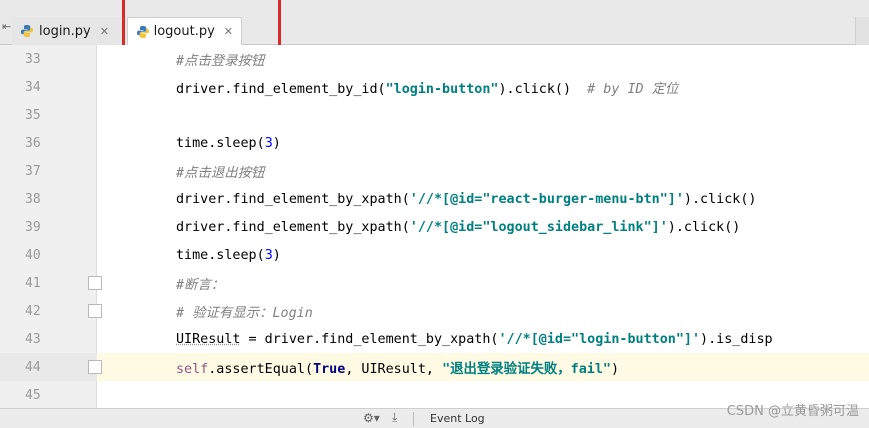 The height and width of the screenshot is (428, 869). Describe the element at coordinates (48, 171) in the screenshot. I see `line-number-cell: 37` at that location.